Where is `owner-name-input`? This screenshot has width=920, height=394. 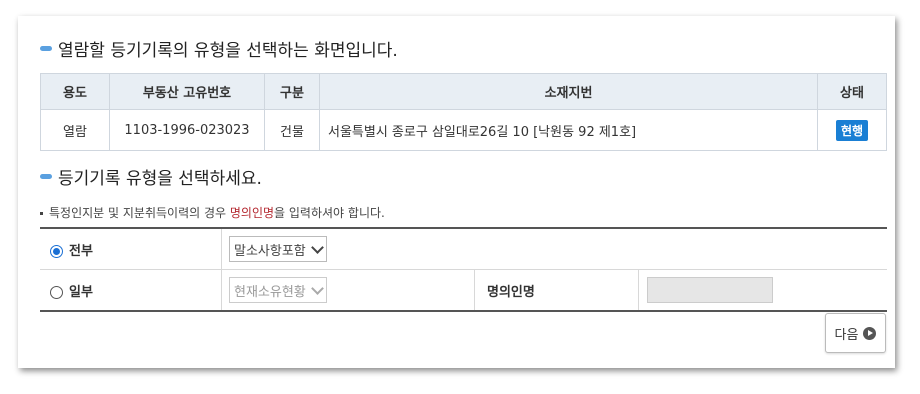 owner-name-input is located at coordinates (710, 290).